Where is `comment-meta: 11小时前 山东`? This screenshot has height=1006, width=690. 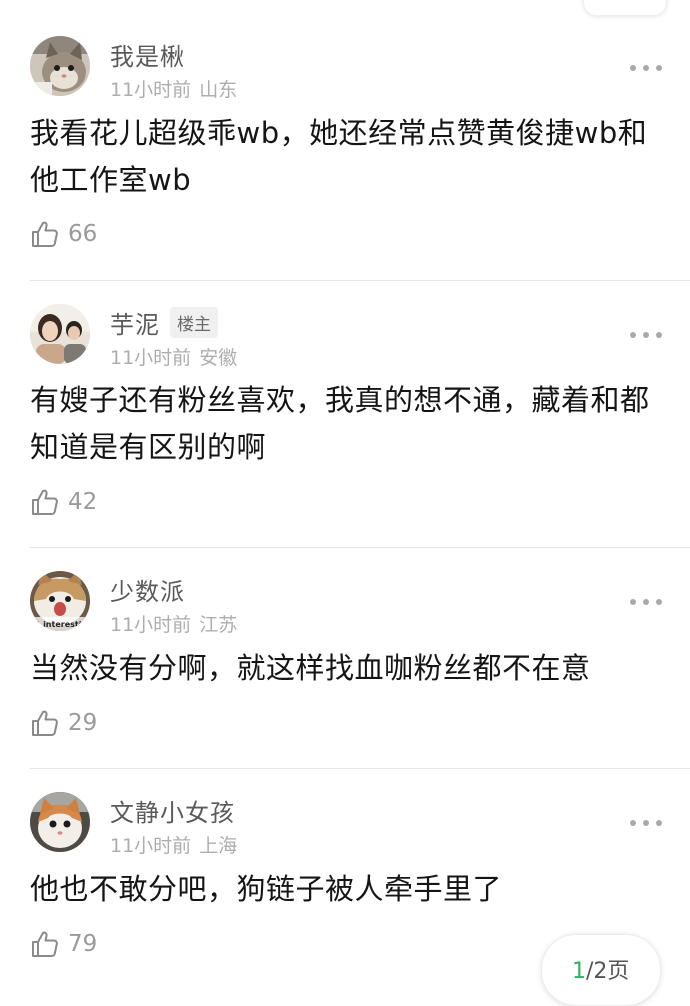
comment-meta: 11小时前 山东 is located at coordinates (173, 88).